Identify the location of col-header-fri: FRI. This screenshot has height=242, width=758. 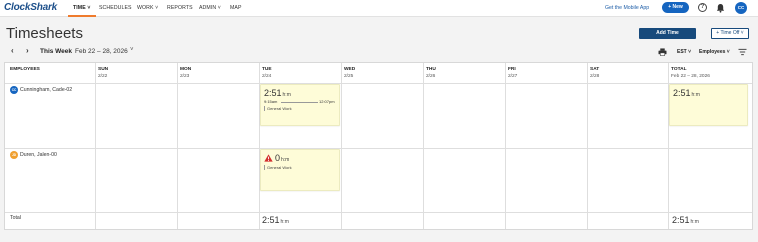
(512, 69).